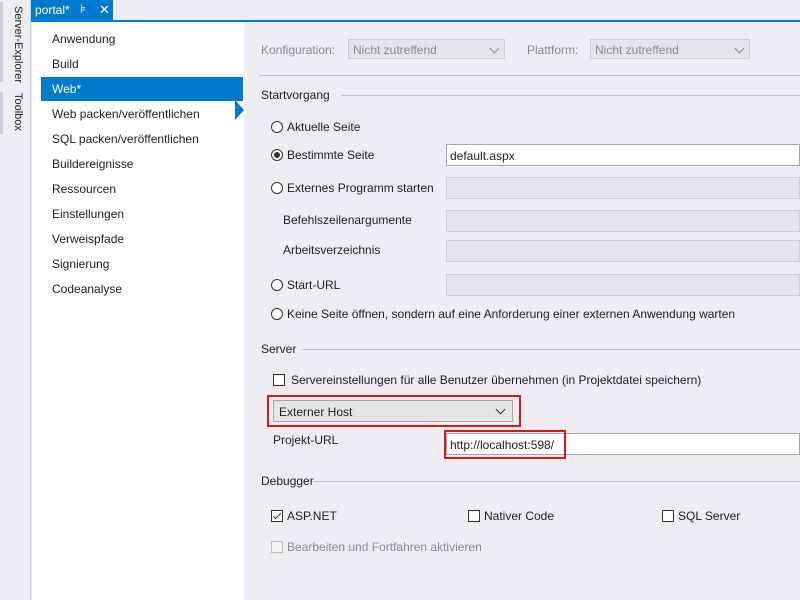 The image size is (800, 600). Describe the element at coordinates (142, 89) in the screenshot. I see `nav-item-web: Web*` at that location.